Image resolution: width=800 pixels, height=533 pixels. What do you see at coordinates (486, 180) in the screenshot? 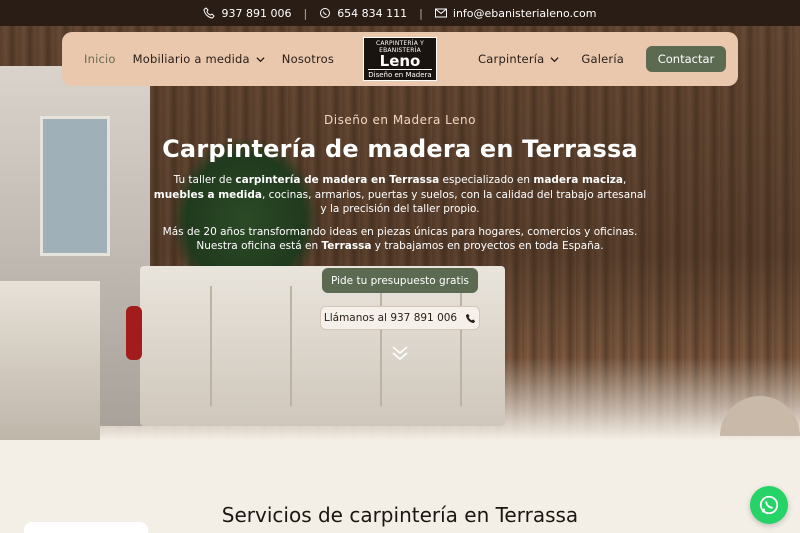
I see `text: especializado en` at bounding box center [486, 180].